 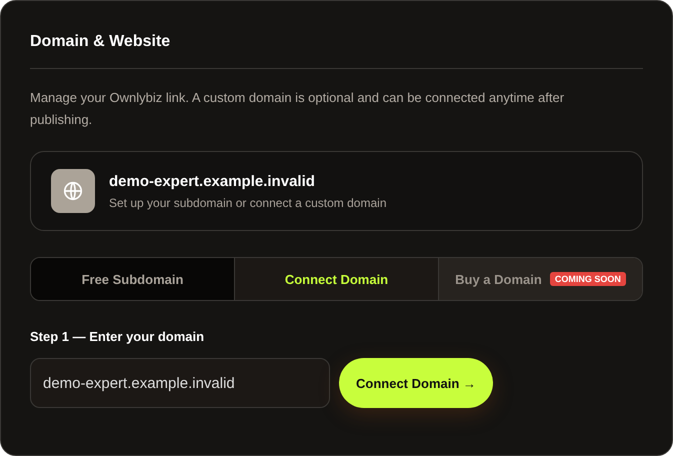 What do you see at coordinates (118, 336) in the screenshot?
I see `step-label: Step 1 — Enter your domain` at bounding box center [118, 336].